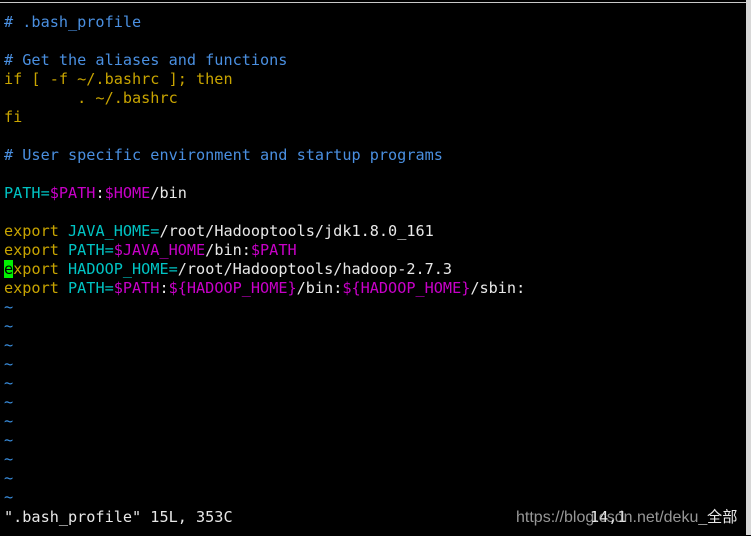 This screenshot has height=536, width=751. Describe the element at coordinates (612, 517) in the screenshot. I see `watermark: https://blog.csdn.net/deku_` at that location.